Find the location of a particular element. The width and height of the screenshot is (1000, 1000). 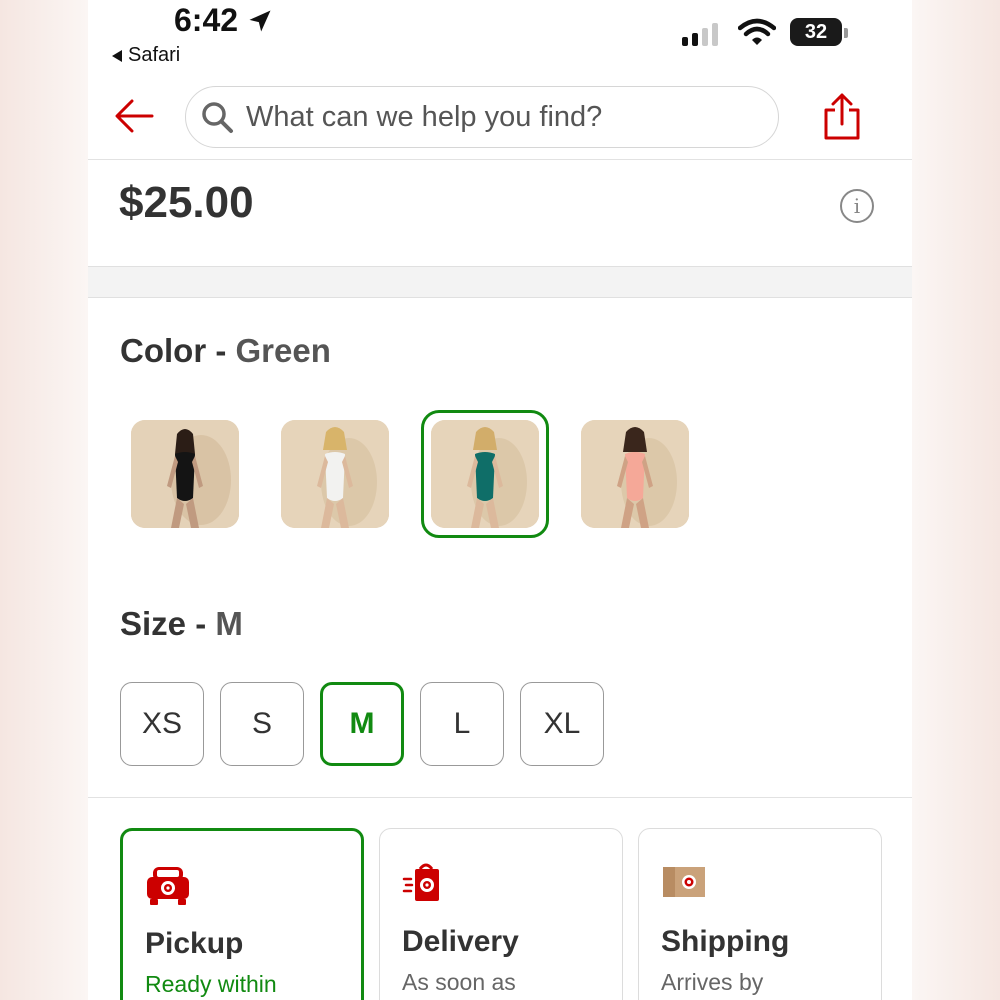

search-bar is located at coordinates (482, 117).